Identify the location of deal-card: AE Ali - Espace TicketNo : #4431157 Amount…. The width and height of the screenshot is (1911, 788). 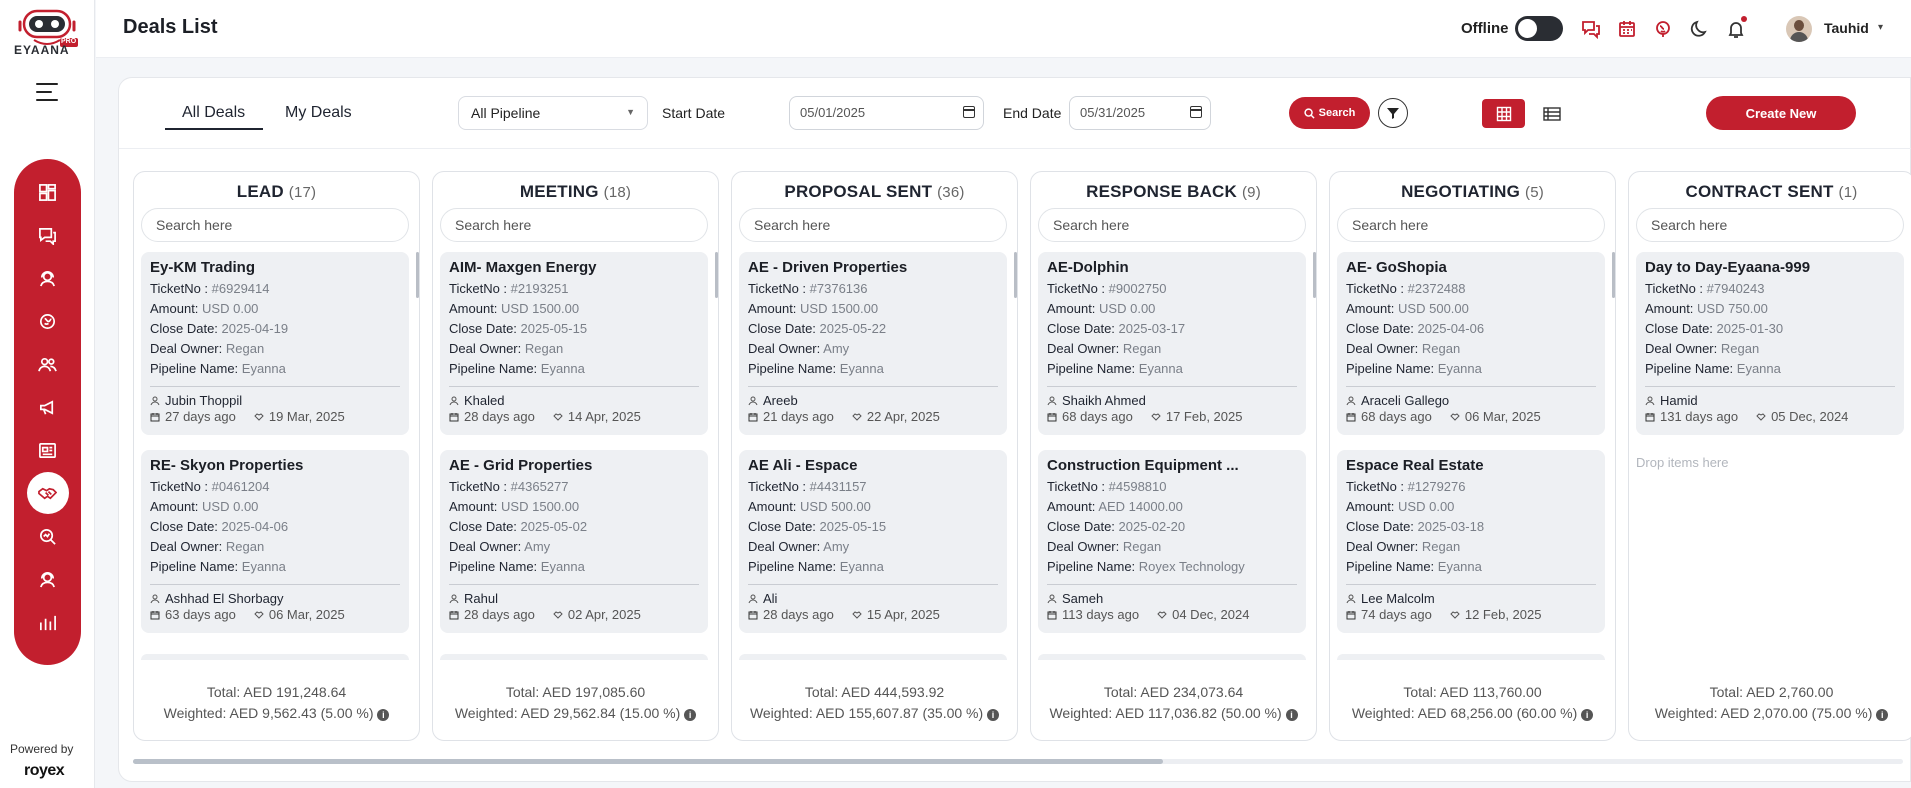
(873, 541).